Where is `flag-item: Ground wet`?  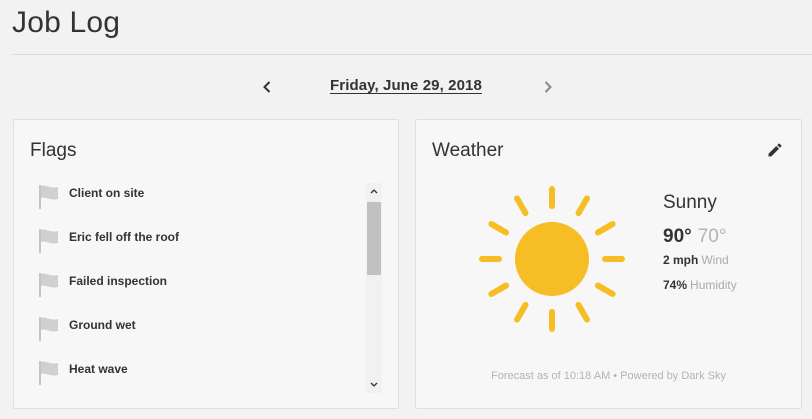 flag-item: Ground wet is located at coordinates (197, 334).